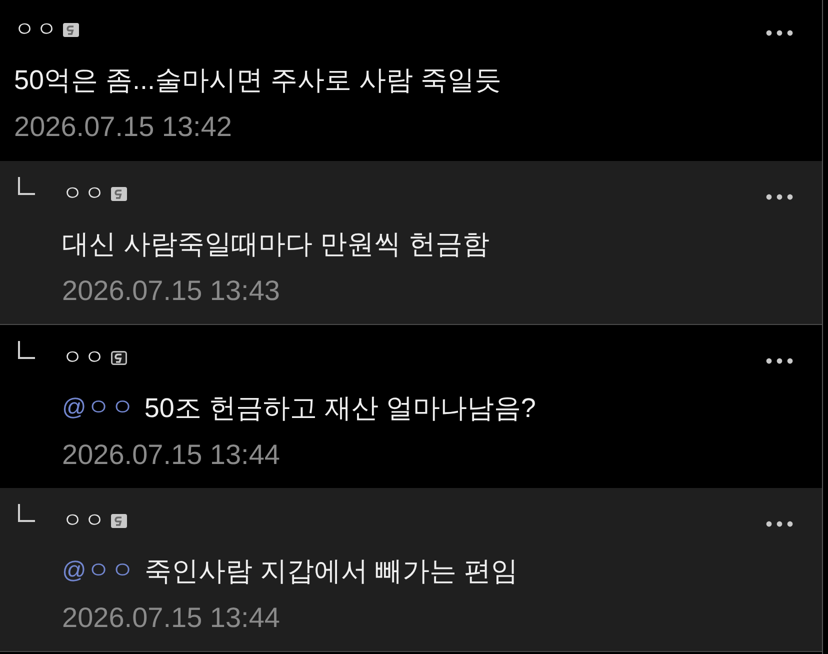  I want to click on comment-text: 죽인사람 지갑에서 빼가는 편임, so click(331, 571).